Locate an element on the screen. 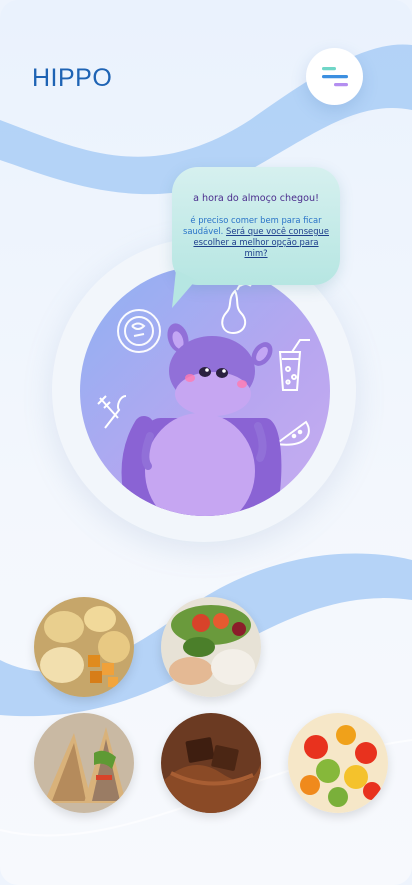  snacks-chips-image is located at coordinates (84, 647).